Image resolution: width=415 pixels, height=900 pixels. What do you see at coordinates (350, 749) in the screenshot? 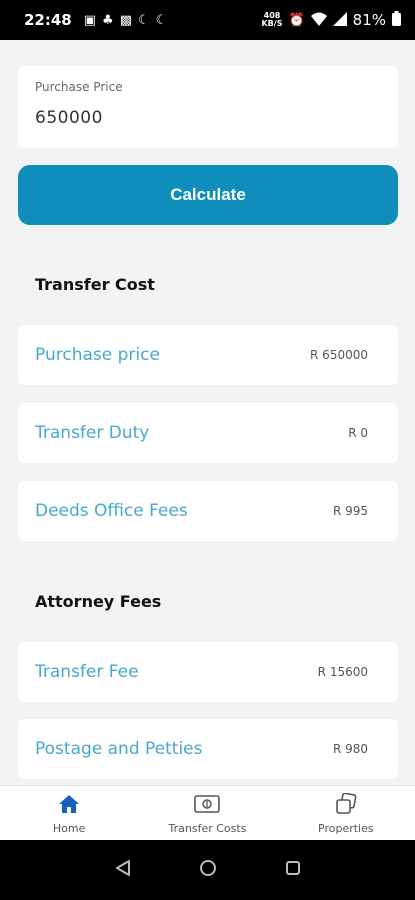
I see `row-value: R 980` at bounding box center [350, 749].